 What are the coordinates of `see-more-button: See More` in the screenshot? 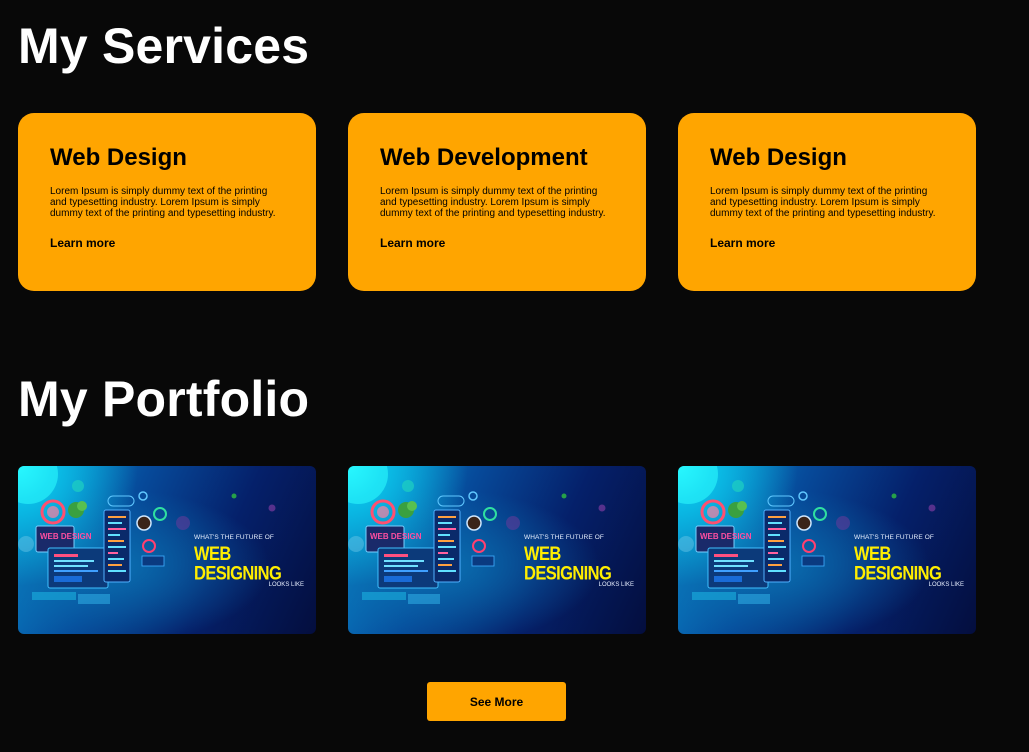 It's located at (496, 701).